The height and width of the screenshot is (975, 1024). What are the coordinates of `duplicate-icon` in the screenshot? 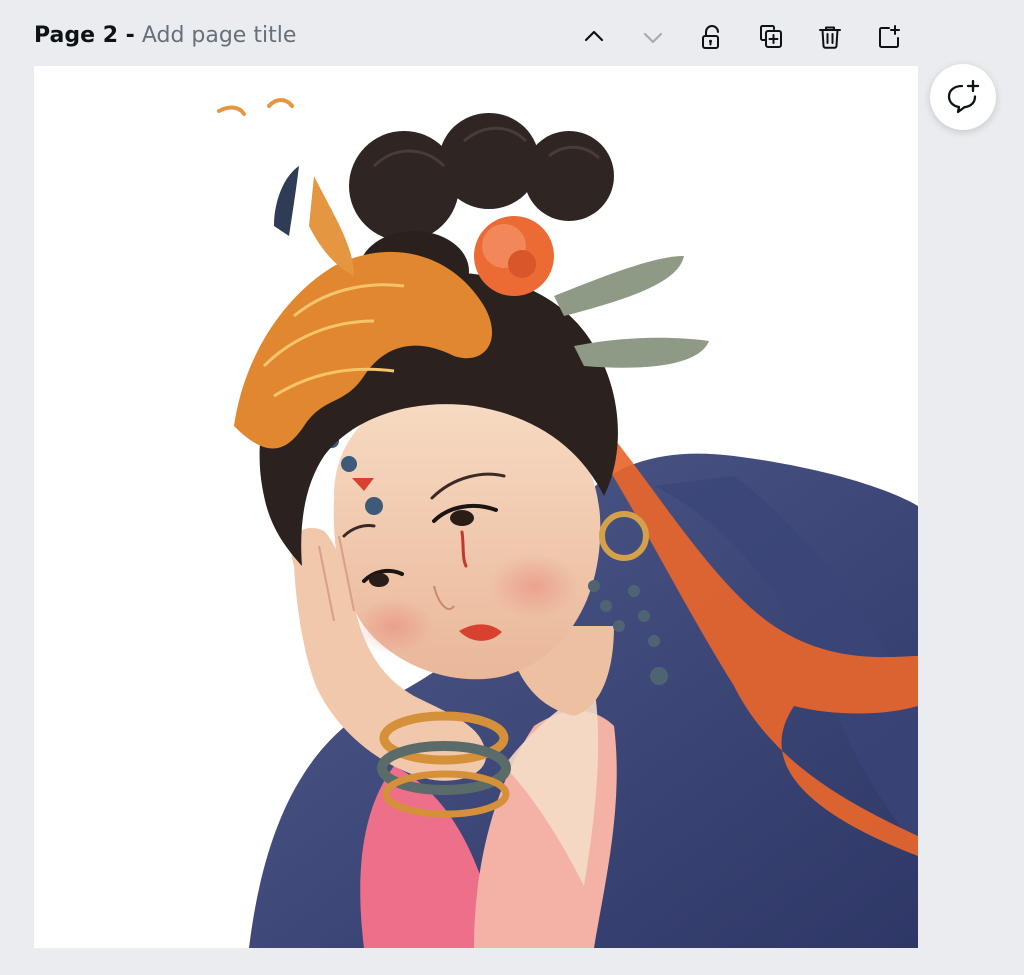 It's located at (770, 36).